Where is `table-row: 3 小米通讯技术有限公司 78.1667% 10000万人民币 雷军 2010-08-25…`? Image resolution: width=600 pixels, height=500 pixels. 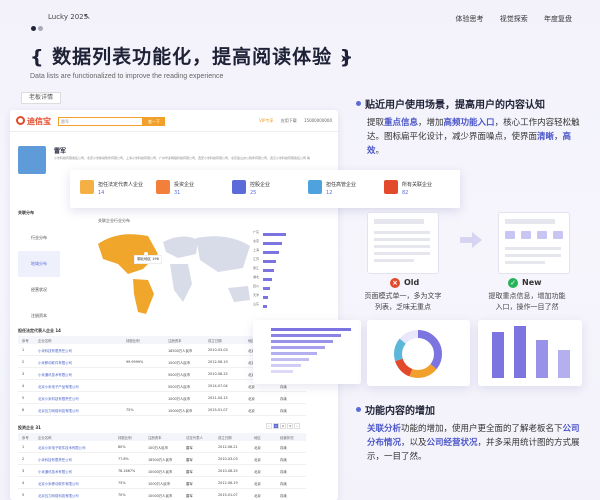
table-row: 3 小米通讯技术有限公司 78.1667% 10000万人民币 雷军 2010-08-25… is located at coordinates (162, 471).